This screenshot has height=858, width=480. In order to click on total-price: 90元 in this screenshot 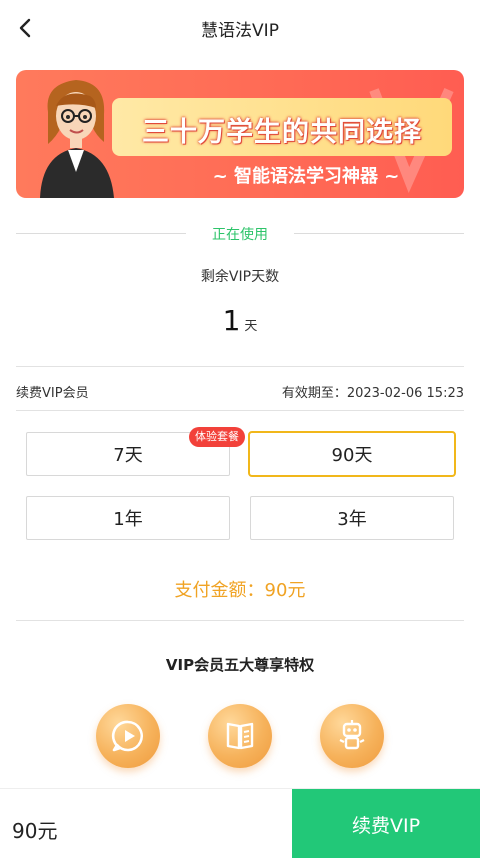, I will do `click(35, 831)`.